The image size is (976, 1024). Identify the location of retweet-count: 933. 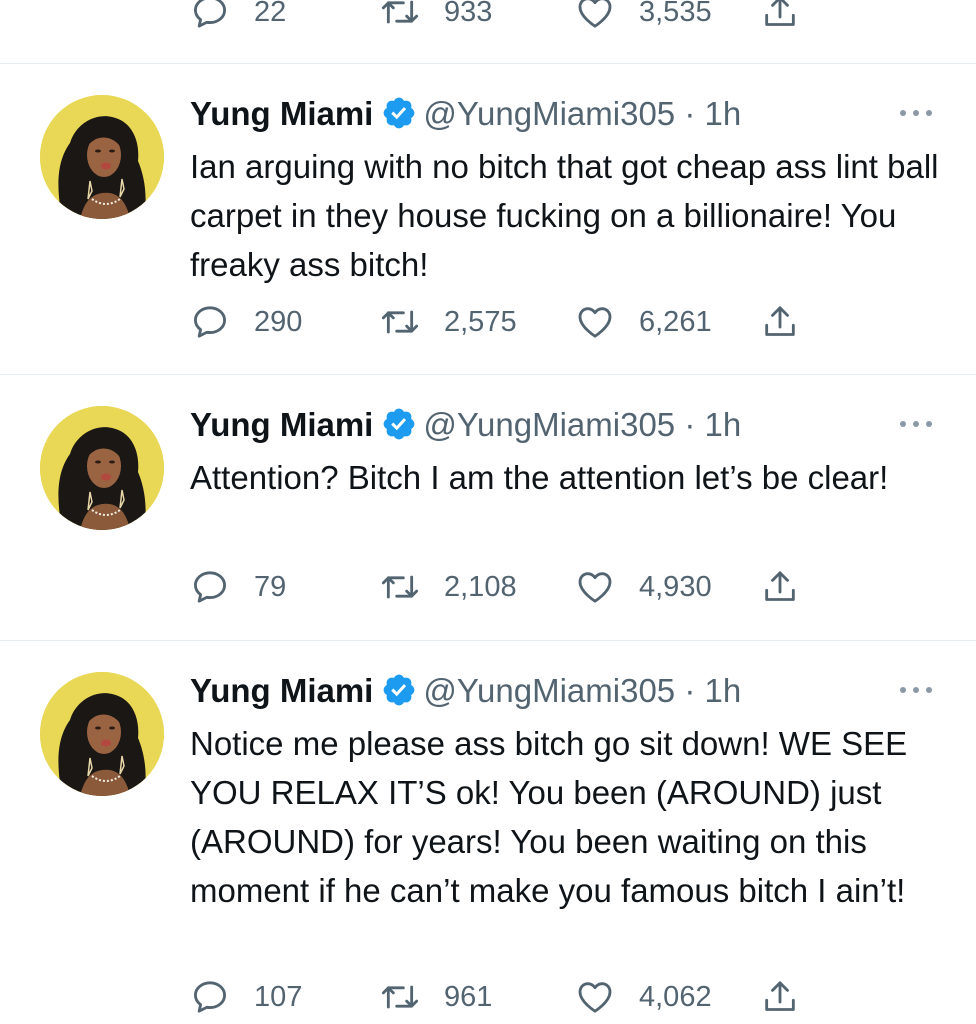
(468, 14).